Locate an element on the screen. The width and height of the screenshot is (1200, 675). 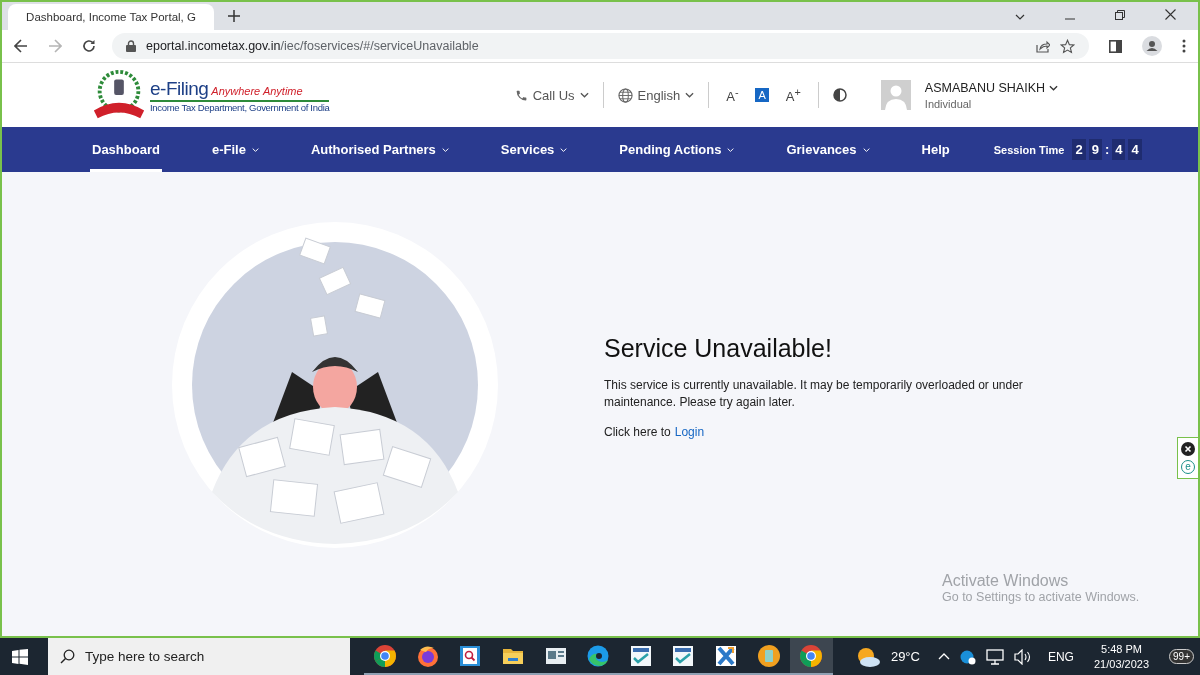
taskbar-search-field: Type here to search is located at coordinates (199, 656).